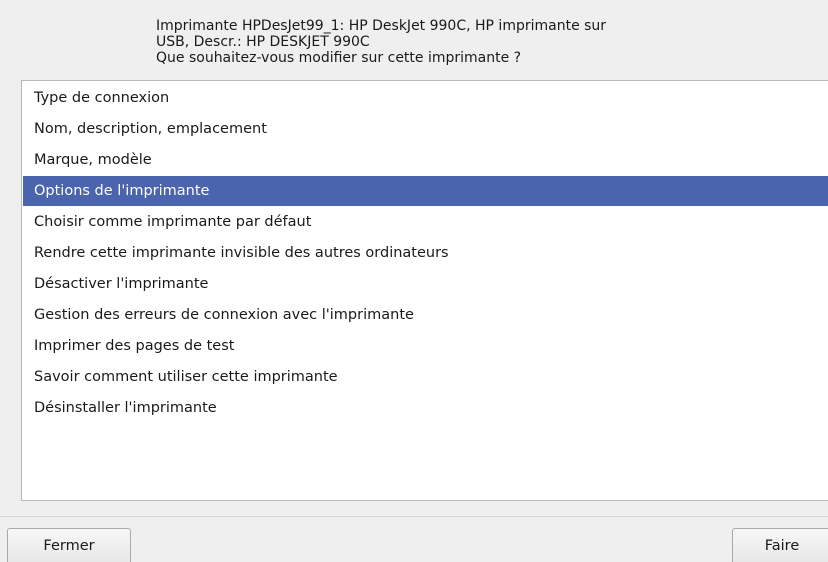 Image resolution: width=828 pixels, height=562 pixels. Describe the element at coordinates (780, 545) in the screenshot. I see `do-button: Faire` at that location.